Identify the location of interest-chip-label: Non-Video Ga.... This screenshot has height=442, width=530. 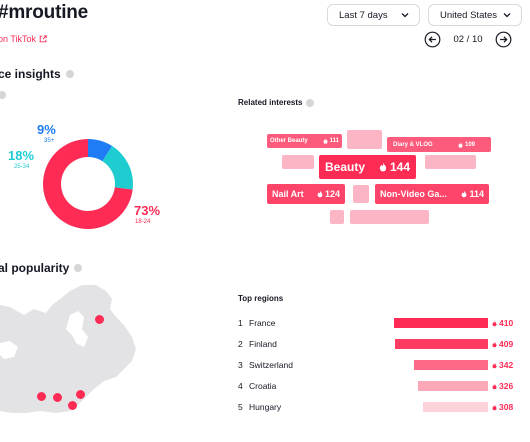
(413, 194).